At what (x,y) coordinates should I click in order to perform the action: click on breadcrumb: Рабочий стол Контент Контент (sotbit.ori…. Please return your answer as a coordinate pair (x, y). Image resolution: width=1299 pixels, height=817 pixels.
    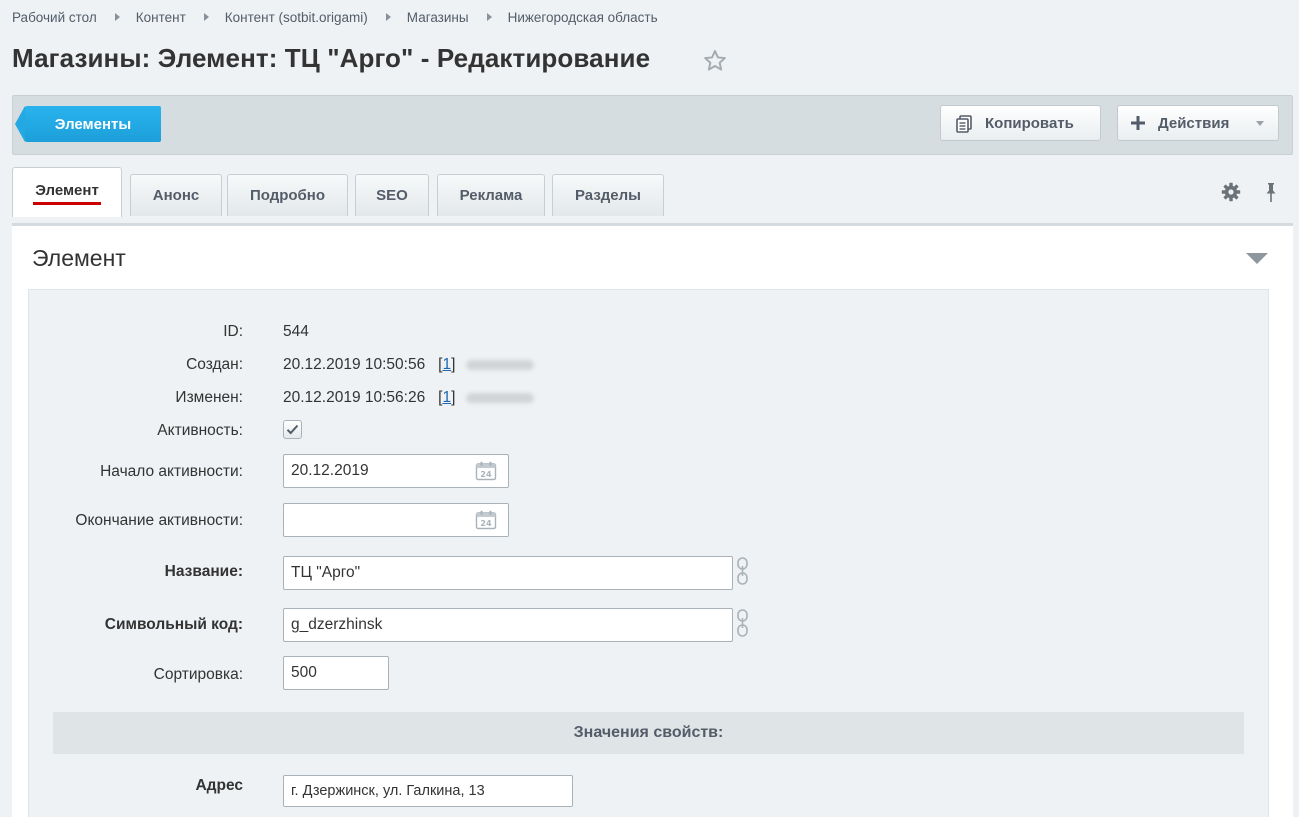
    Looking at the image, I should click on (335, 17).